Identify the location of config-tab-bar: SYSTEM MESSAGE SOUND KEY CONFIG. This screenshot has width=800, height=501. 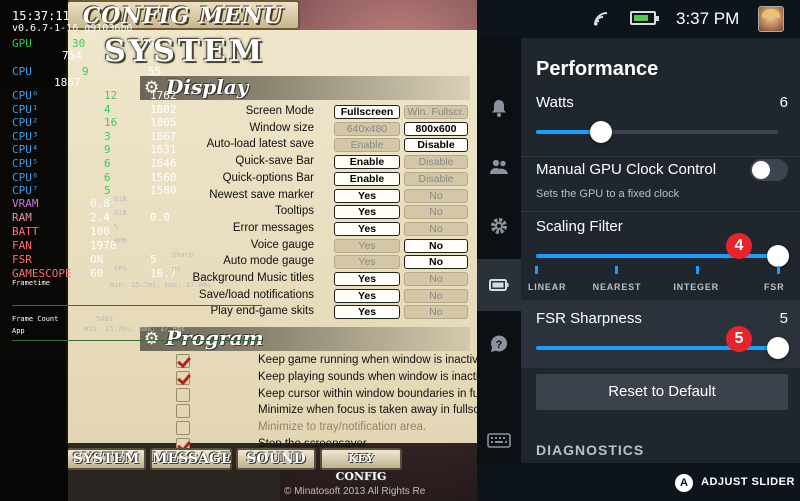
(236, 465).